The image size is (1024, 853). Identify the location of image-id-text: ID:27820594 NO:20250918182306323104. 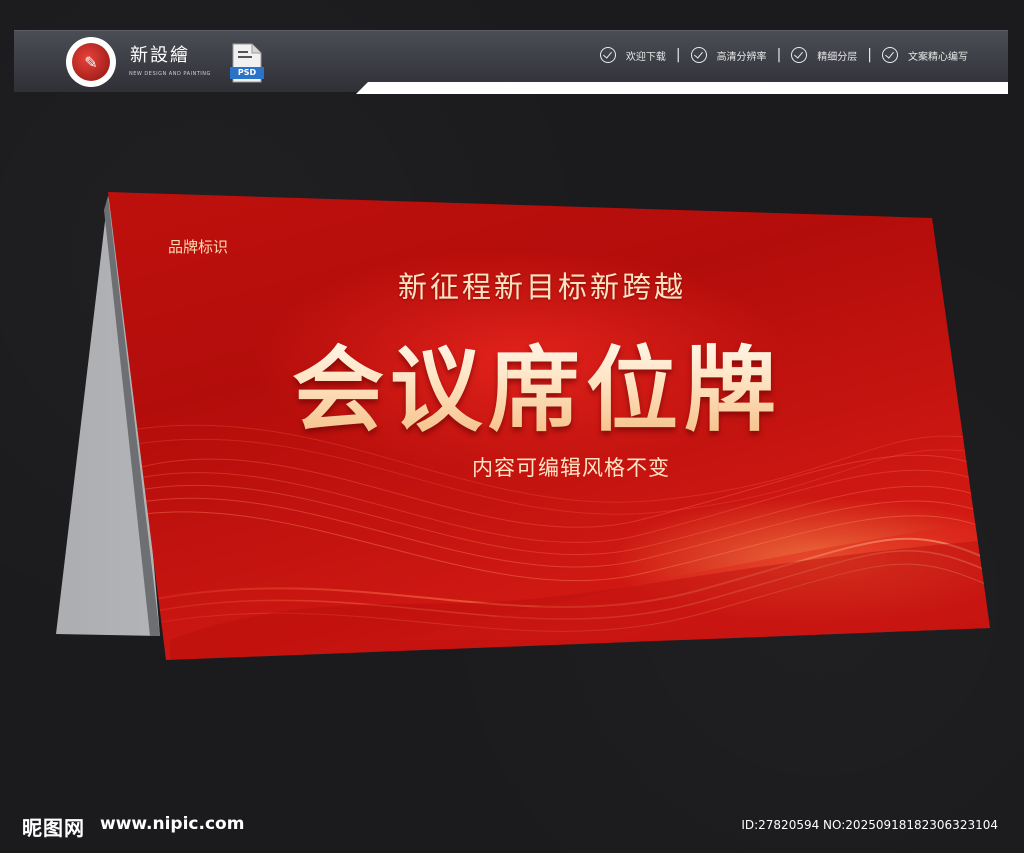
(869, 825).